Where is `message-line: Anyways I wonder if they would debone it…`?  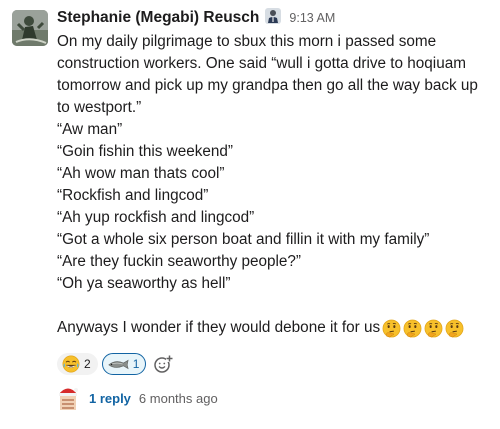 message-line: Anyways I wonder if they would debone it… is located at coordinates (219, 327).